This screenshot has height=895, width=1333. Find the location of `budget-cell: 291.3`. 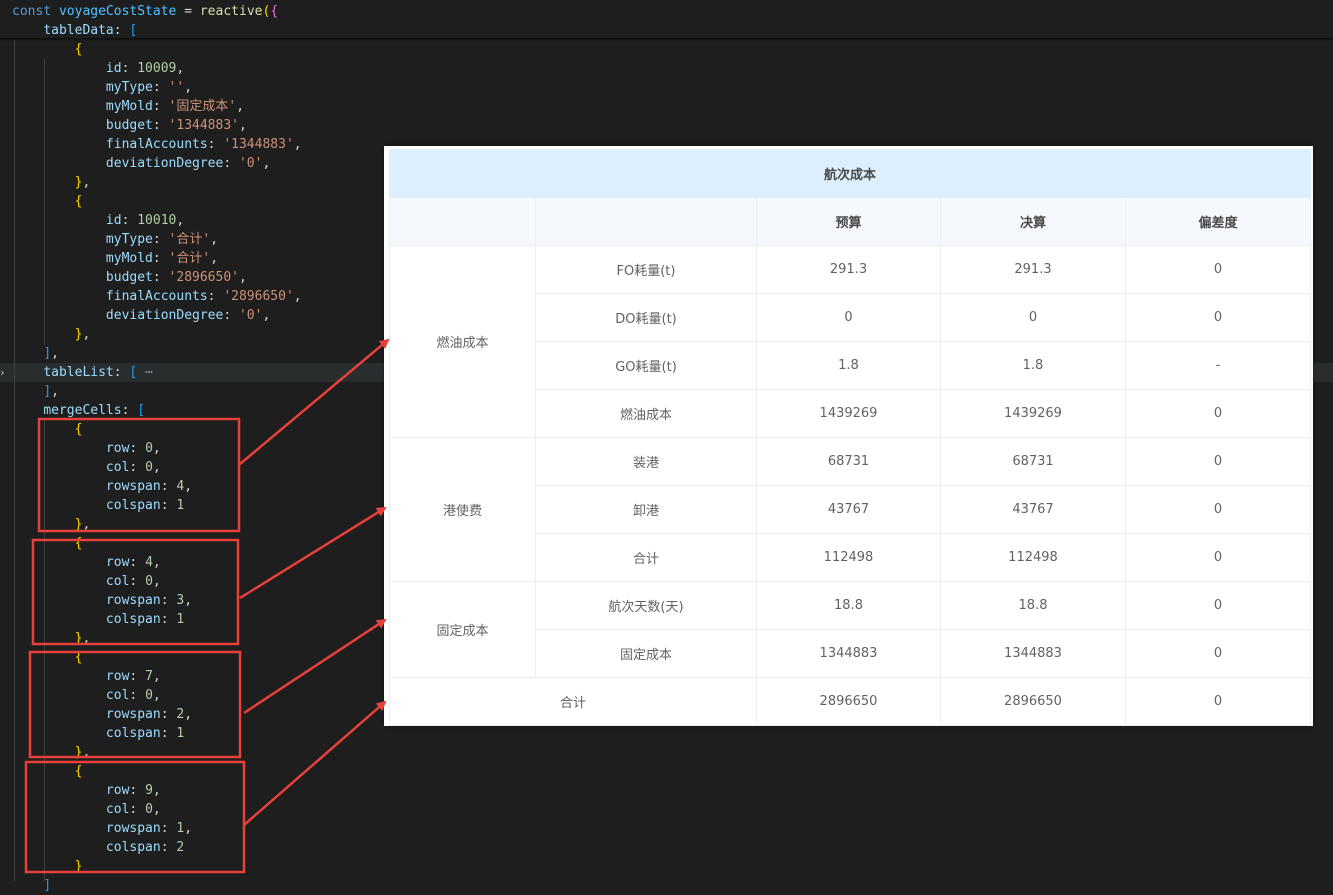

budget-cell: 291.3 is located at coordinates (848, 269).